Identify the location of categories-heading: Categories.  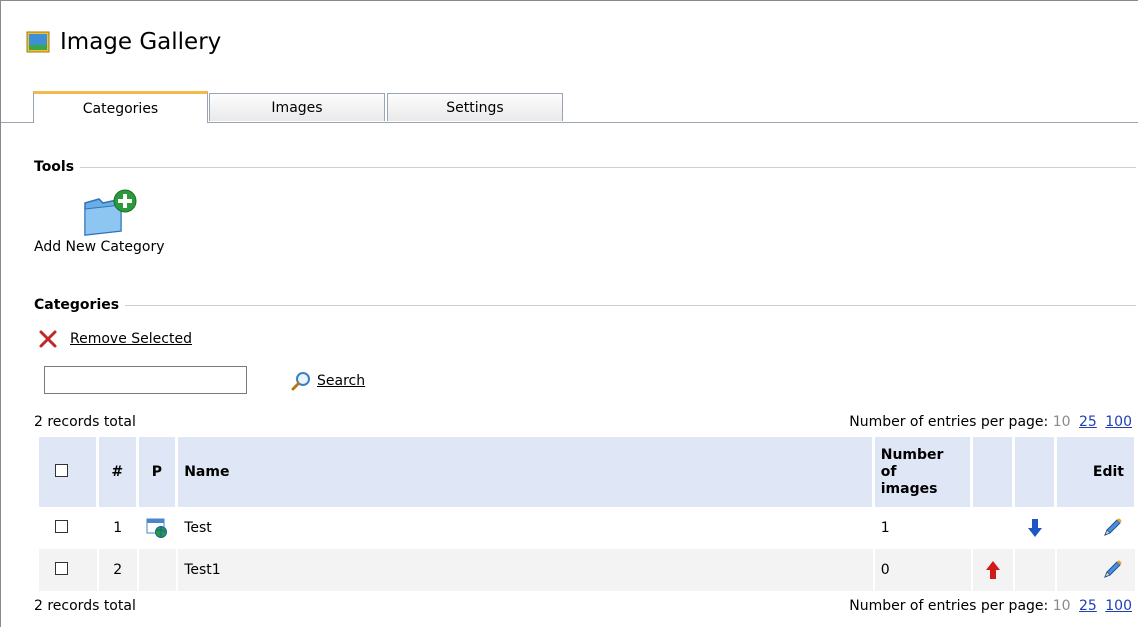
(77, 305).